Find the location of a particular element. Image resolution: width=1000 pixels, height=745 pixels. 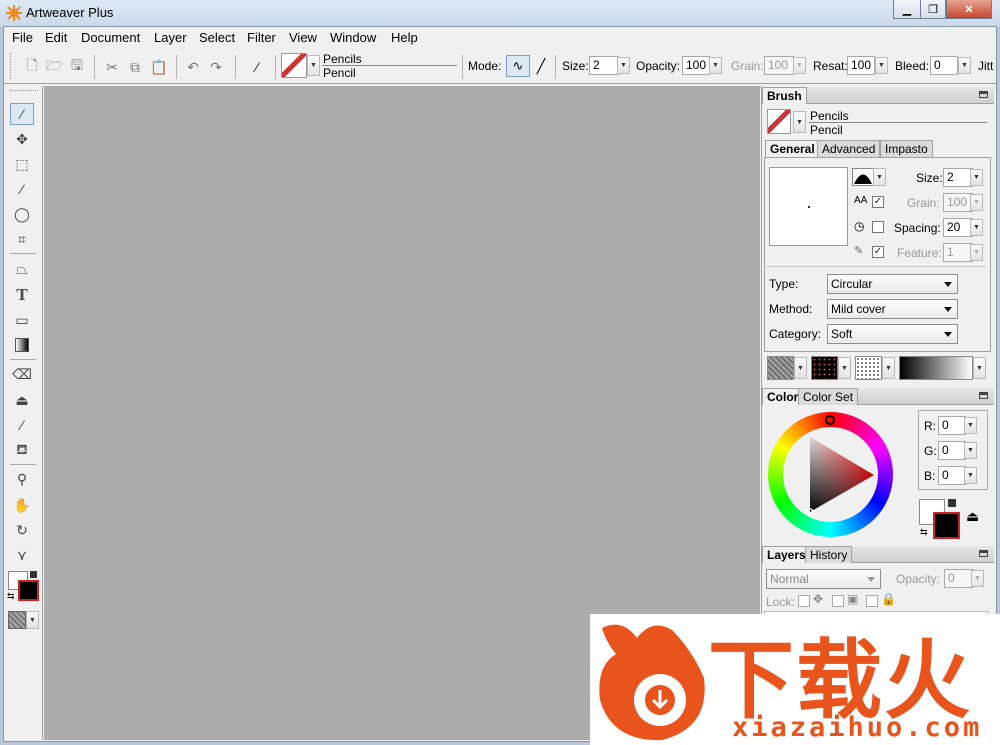

menu-document: Document is located at coordinates (110, 37).